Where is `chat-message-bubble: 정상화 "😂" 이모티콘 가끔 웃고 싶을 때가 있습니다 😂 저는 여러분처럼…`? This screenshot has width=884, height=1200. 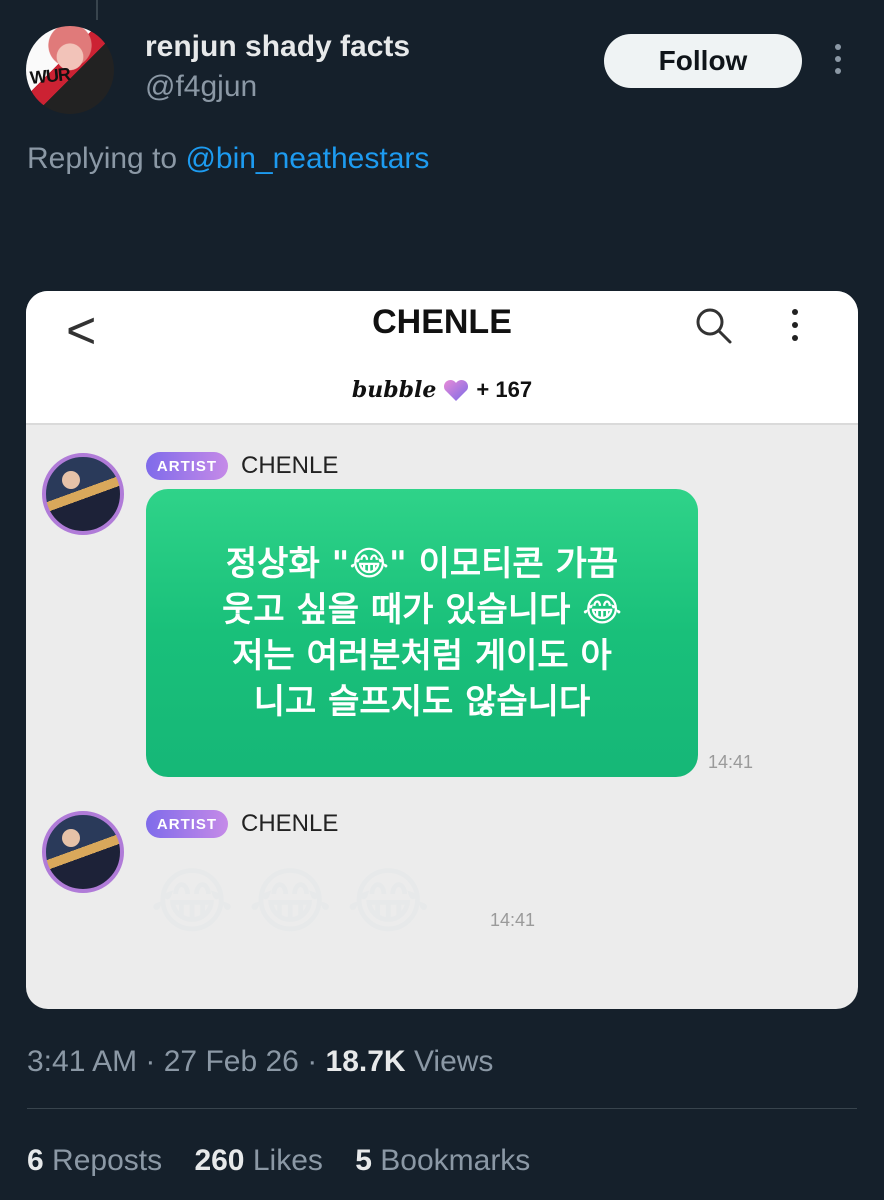
chat-message-bubble: 정상화 "😂" 이모티콘 가끔 웃고 싶을 때가 있습니다 😂 저는 여러분처럼… is located at coordinates (422, 633).